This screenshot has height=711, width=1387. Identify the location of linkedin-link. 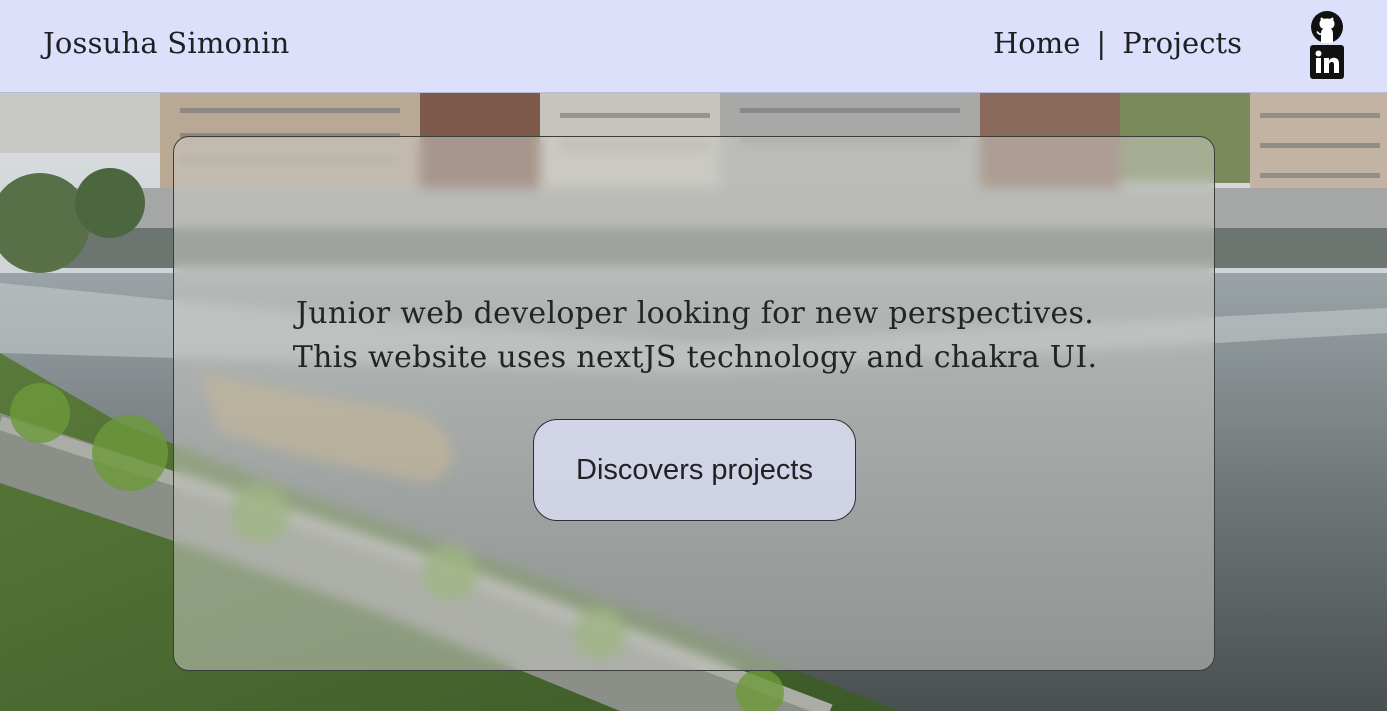
(1327, 62).